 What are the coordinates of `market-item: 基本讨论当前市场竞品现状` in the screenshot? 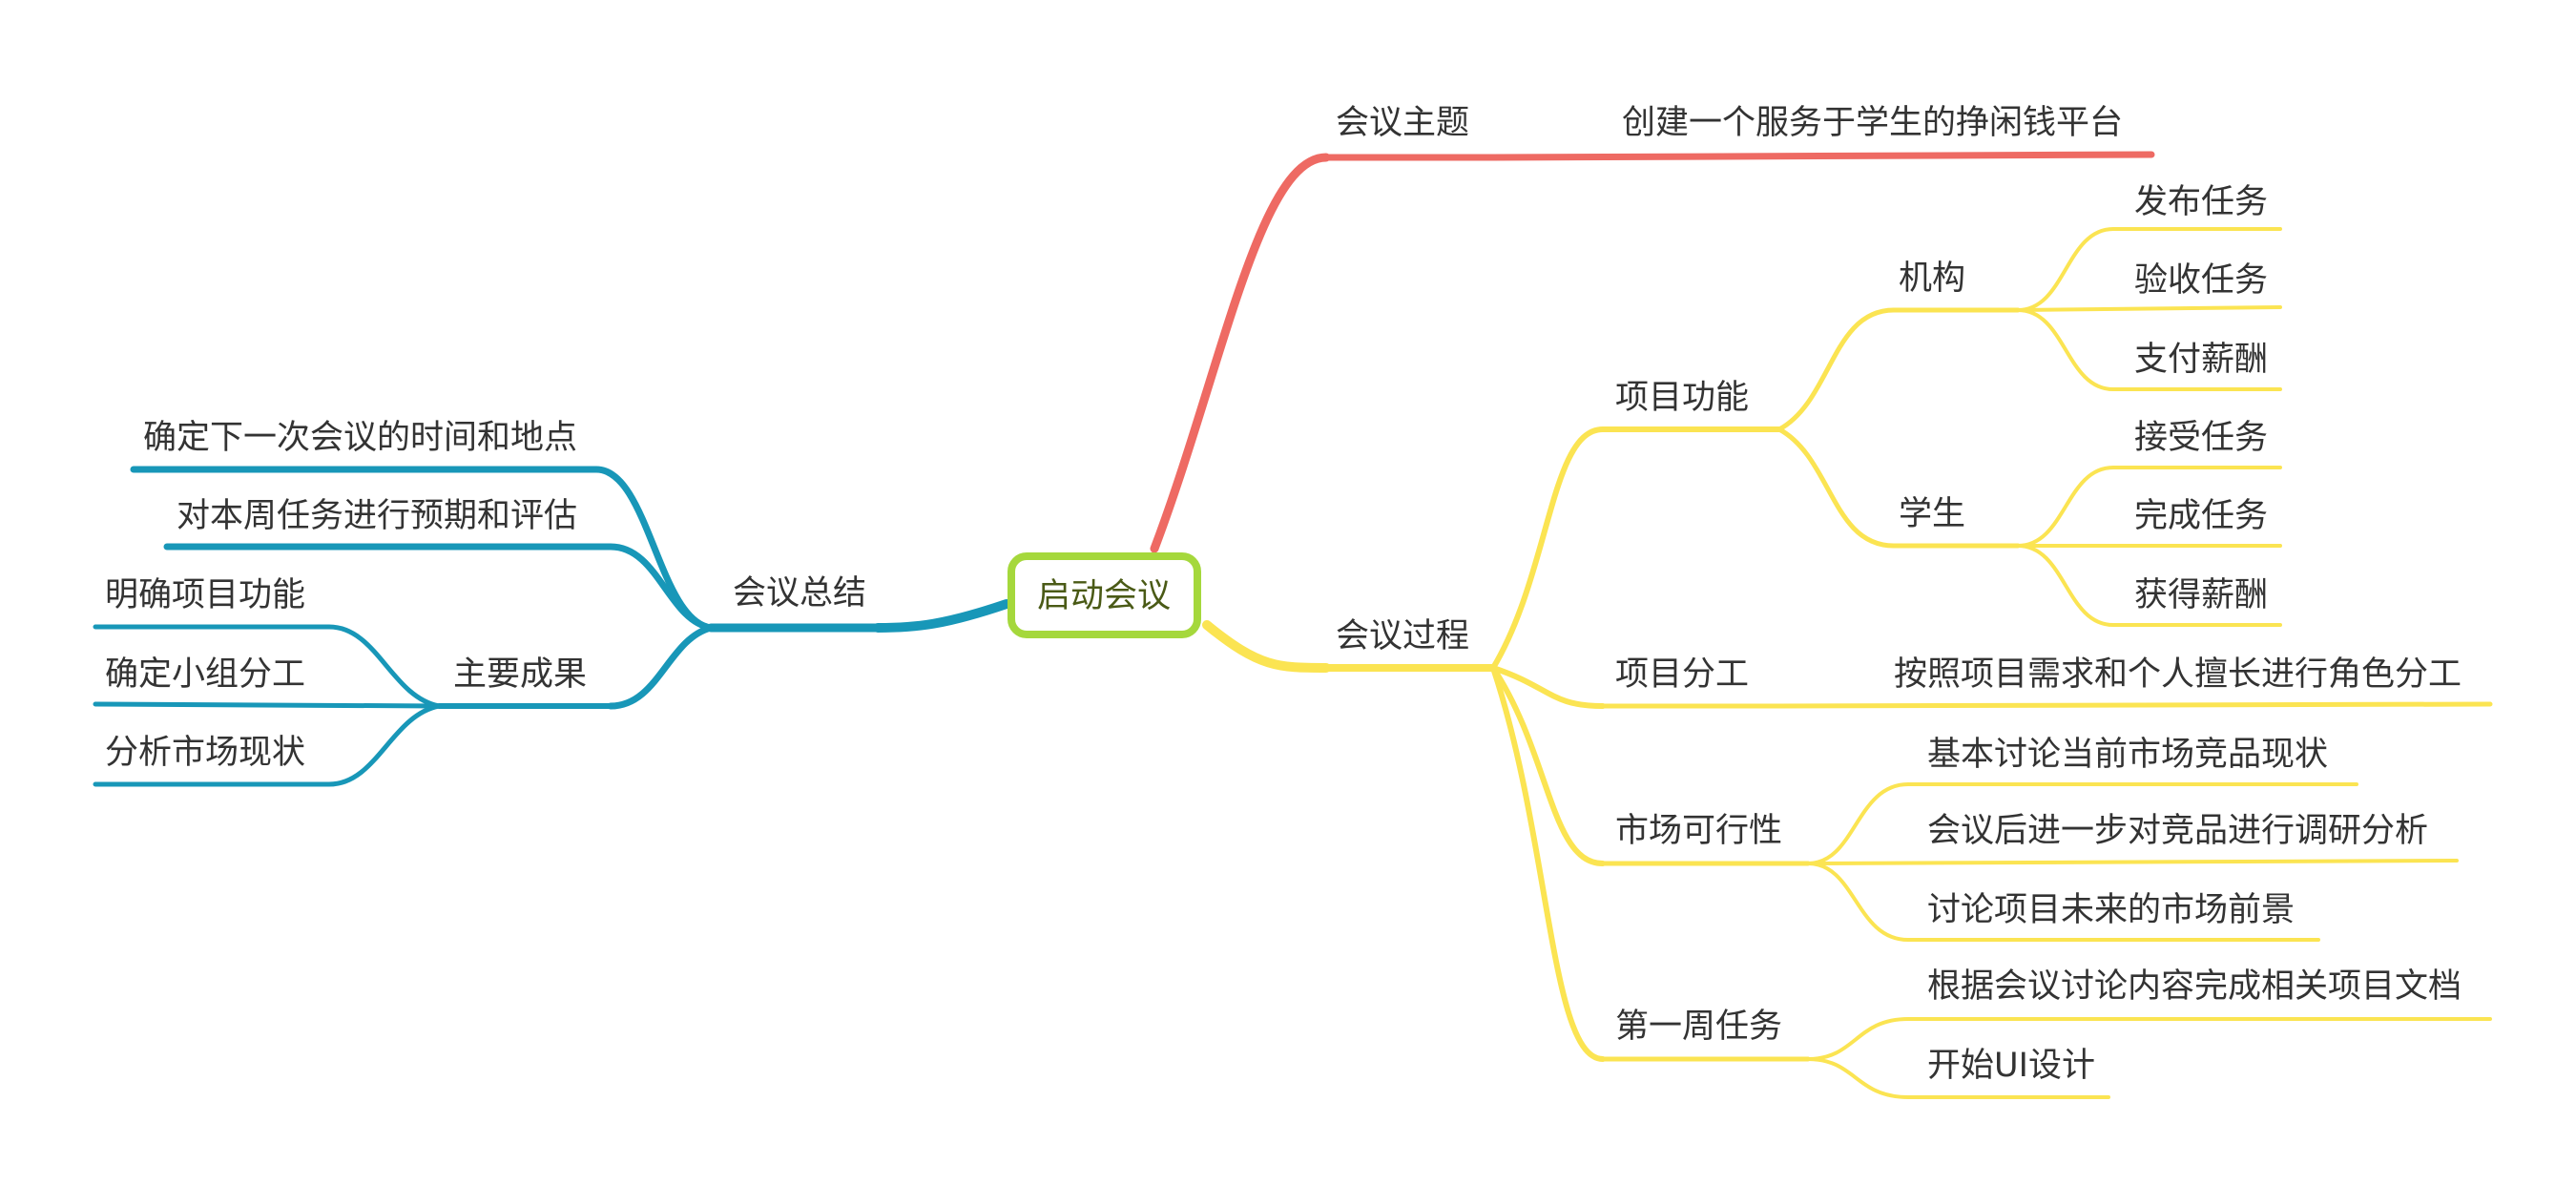 It's located at (2127, 755).